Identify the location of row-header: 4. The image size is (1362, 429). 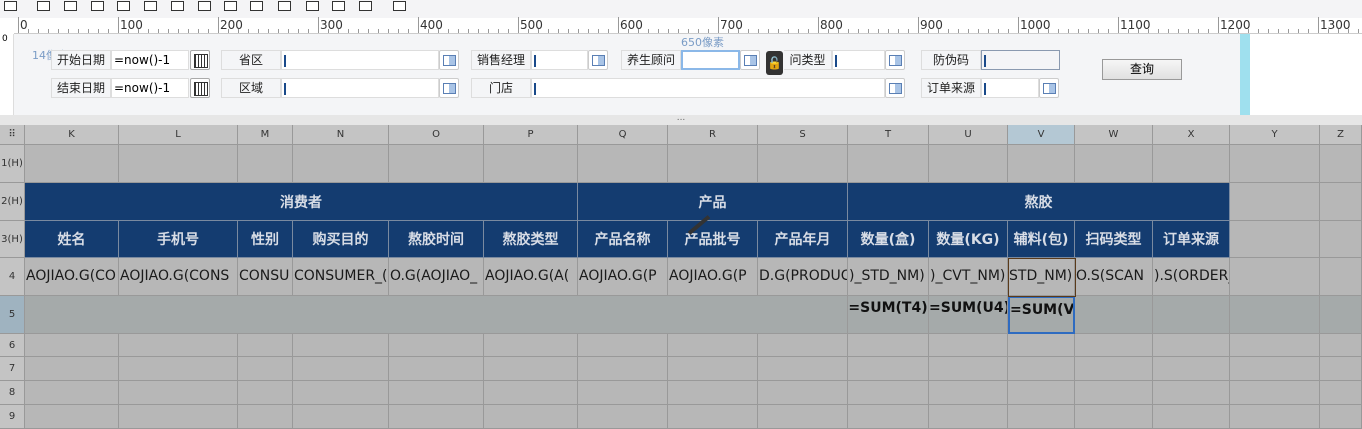
(12, 277).